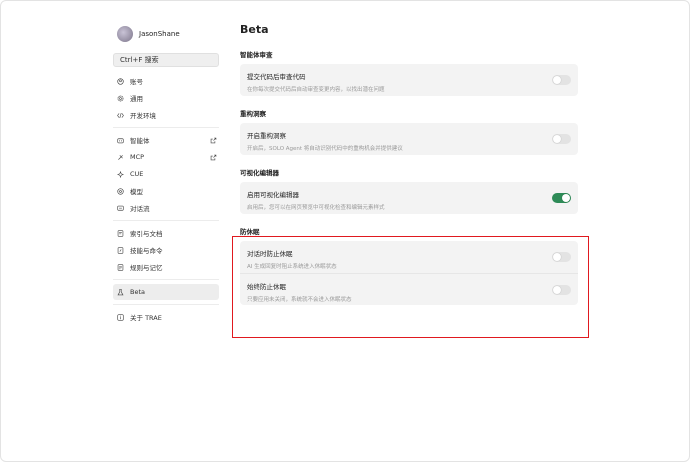  I want to click on setting-row: 提交代码后审查代码在你每次提交代码后自动审查变更内容，以找出潜在问题, so click(409, 80).